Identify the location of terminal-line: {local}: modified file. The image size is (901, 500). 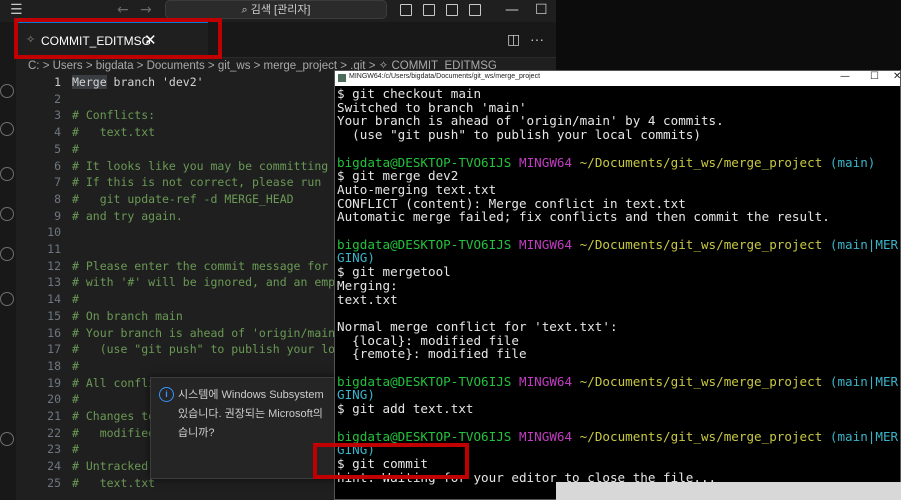
(428, 340).